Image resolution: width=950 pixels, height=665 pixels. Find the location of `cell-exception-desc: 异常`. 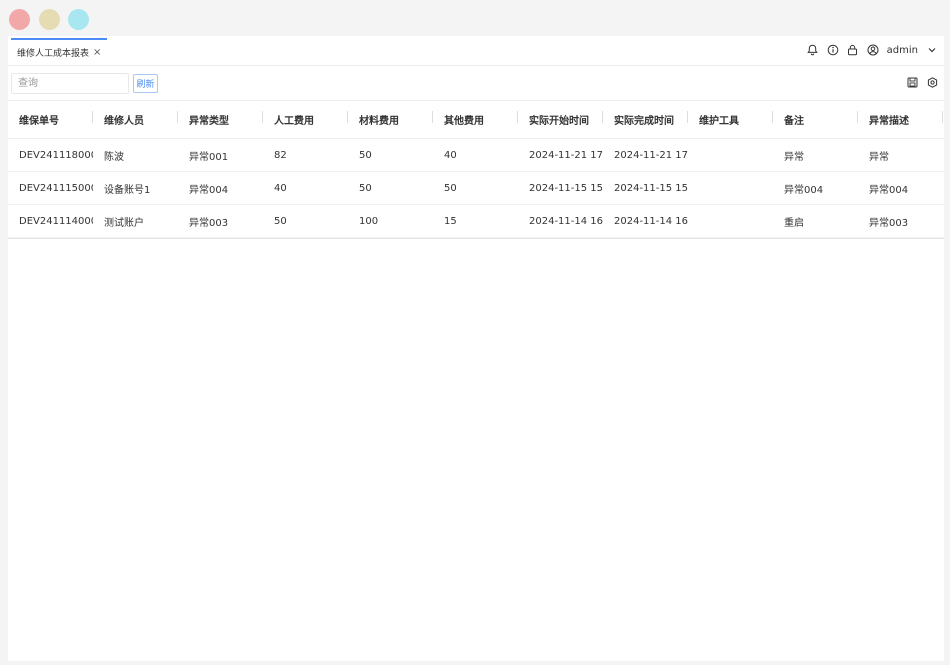

cell-exception-desc: 异常 is located at coordinates (879, 157).